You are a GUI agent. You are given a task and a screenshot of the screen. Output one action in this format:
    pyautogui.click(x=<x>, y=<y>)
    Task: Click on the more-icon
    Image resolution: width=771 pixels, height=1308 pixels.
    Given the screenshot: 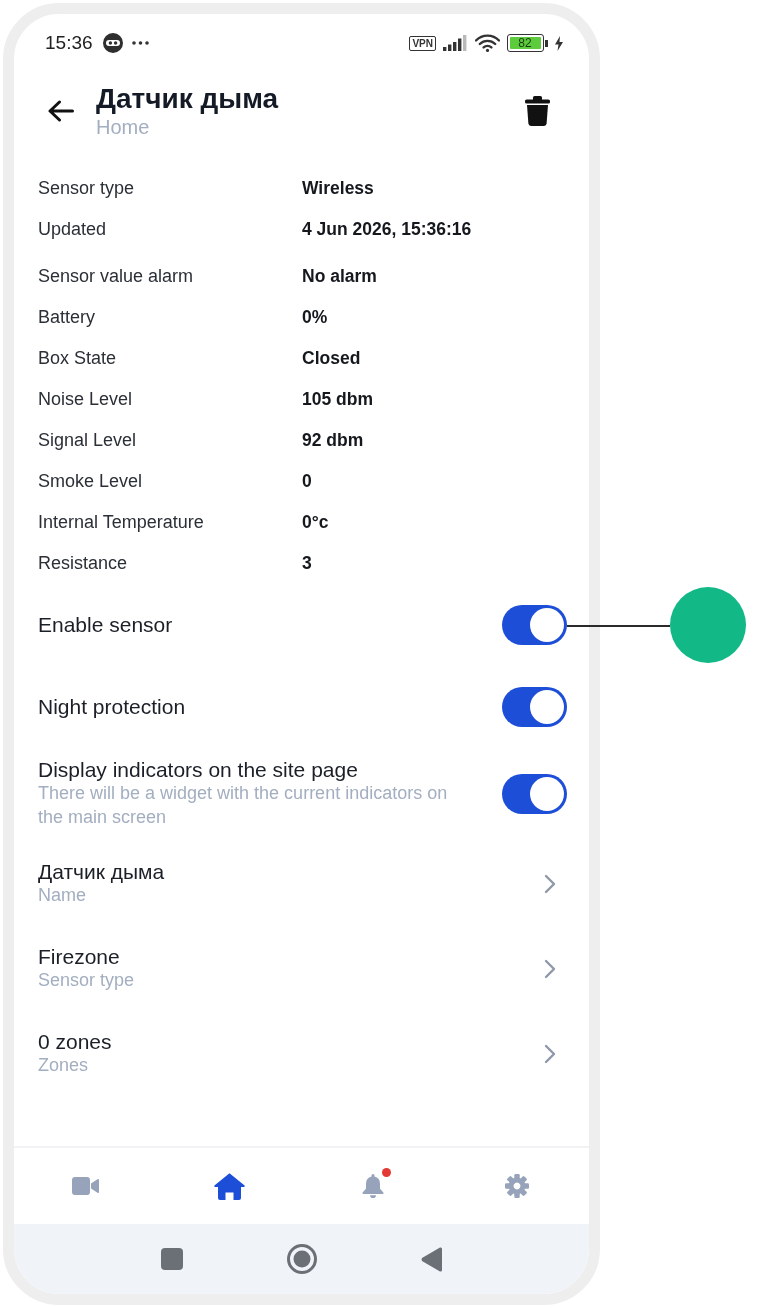 What is the action you would take?
    pyautogui.click(x=140, y=43)
    